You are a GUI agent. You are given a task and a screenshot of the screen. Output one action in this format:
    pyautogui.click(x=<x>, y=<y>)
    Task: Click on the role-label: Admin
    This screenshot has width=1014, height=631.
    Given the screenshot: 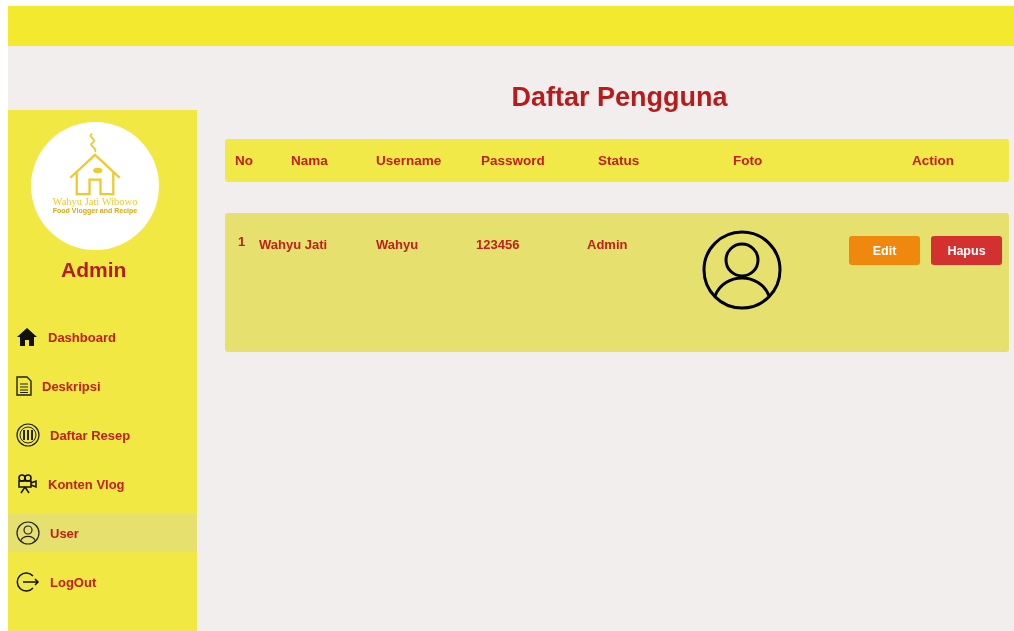 What is the action you would take?
    pyautogui.click(x=94, y=270)
    